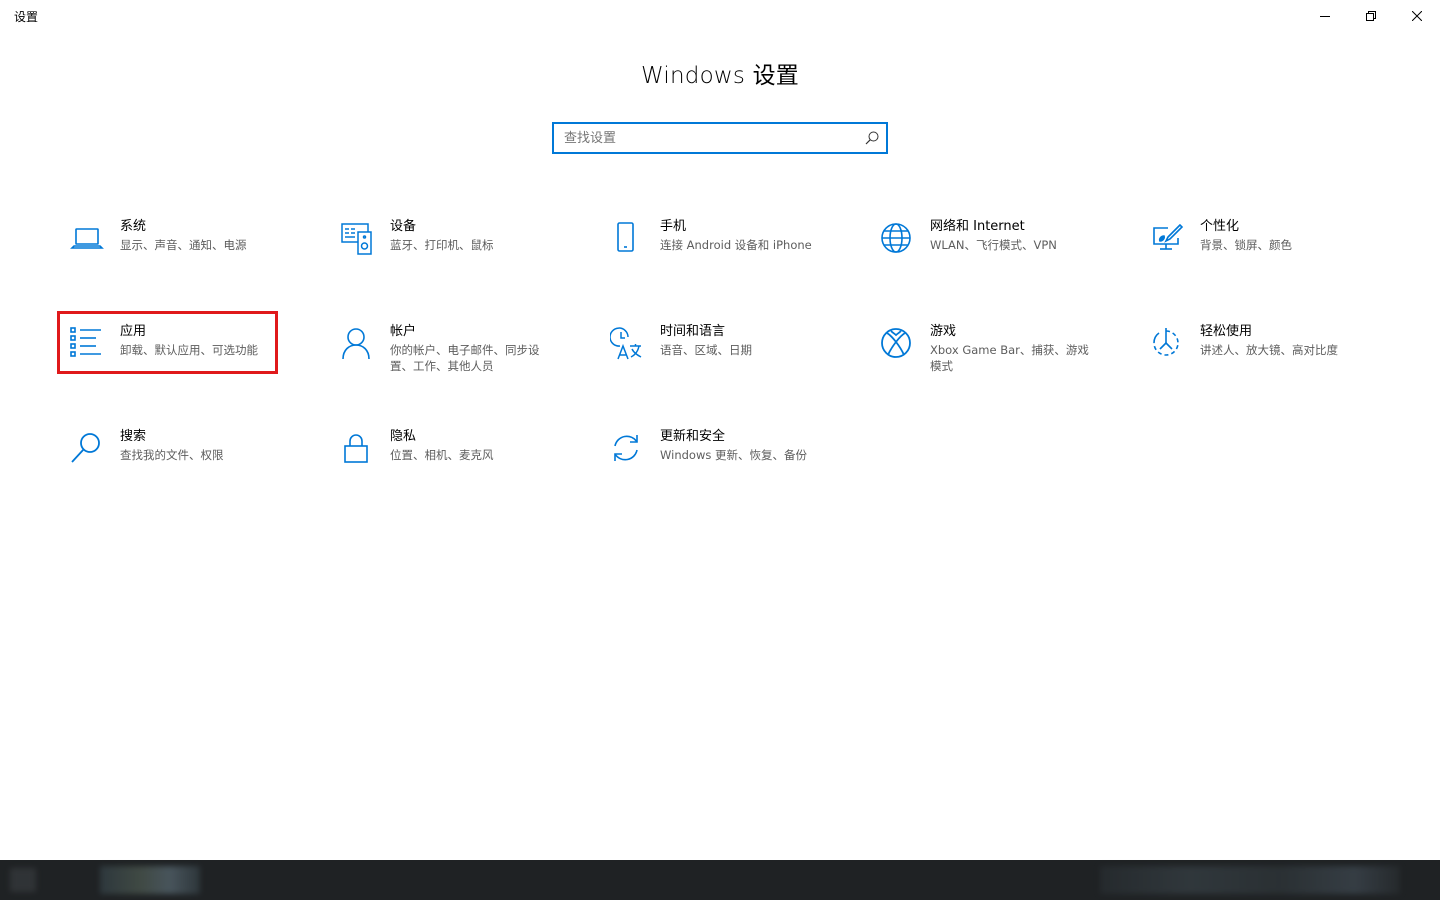  Describe the element at coordinates (133, 436) in the screenshot. I see `tile-title: 搜索` at that location.